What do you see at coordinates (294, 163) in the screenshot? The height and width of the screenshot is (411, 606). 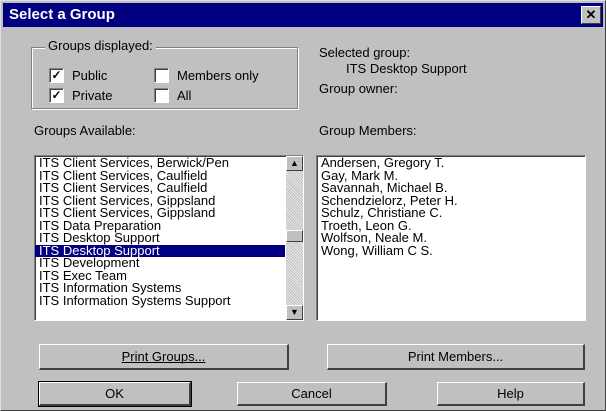 I see `scroll-up-button: ▲` at bounding box center [294, 163].